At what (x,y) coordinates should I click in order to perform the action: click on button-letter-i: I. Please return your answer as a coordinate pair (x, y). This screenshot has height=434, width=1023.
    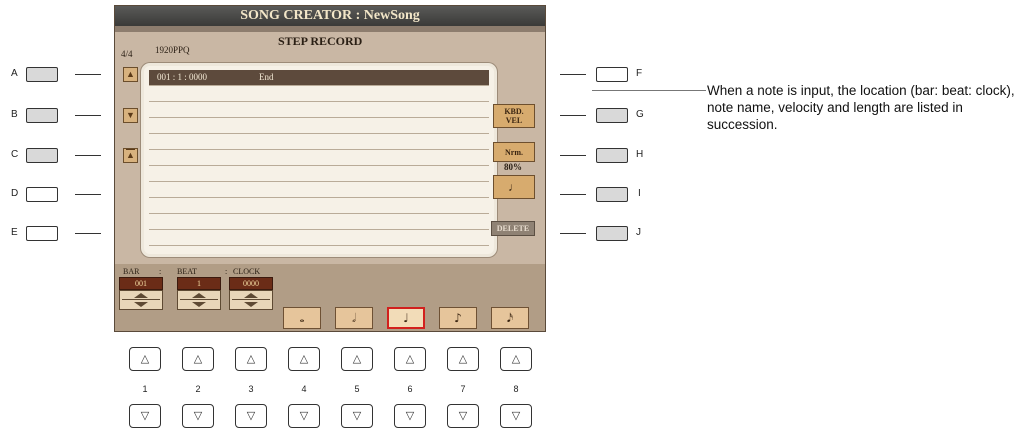
    Looking at the image, I should click on (639, 193).